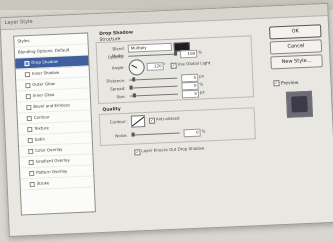 The width and height of the screenshot is (333, 242). What do you see at coordinates (276, 83) in the screenshot?
I see `preview-checkbox: ✓` at bounding box center [276, 83].